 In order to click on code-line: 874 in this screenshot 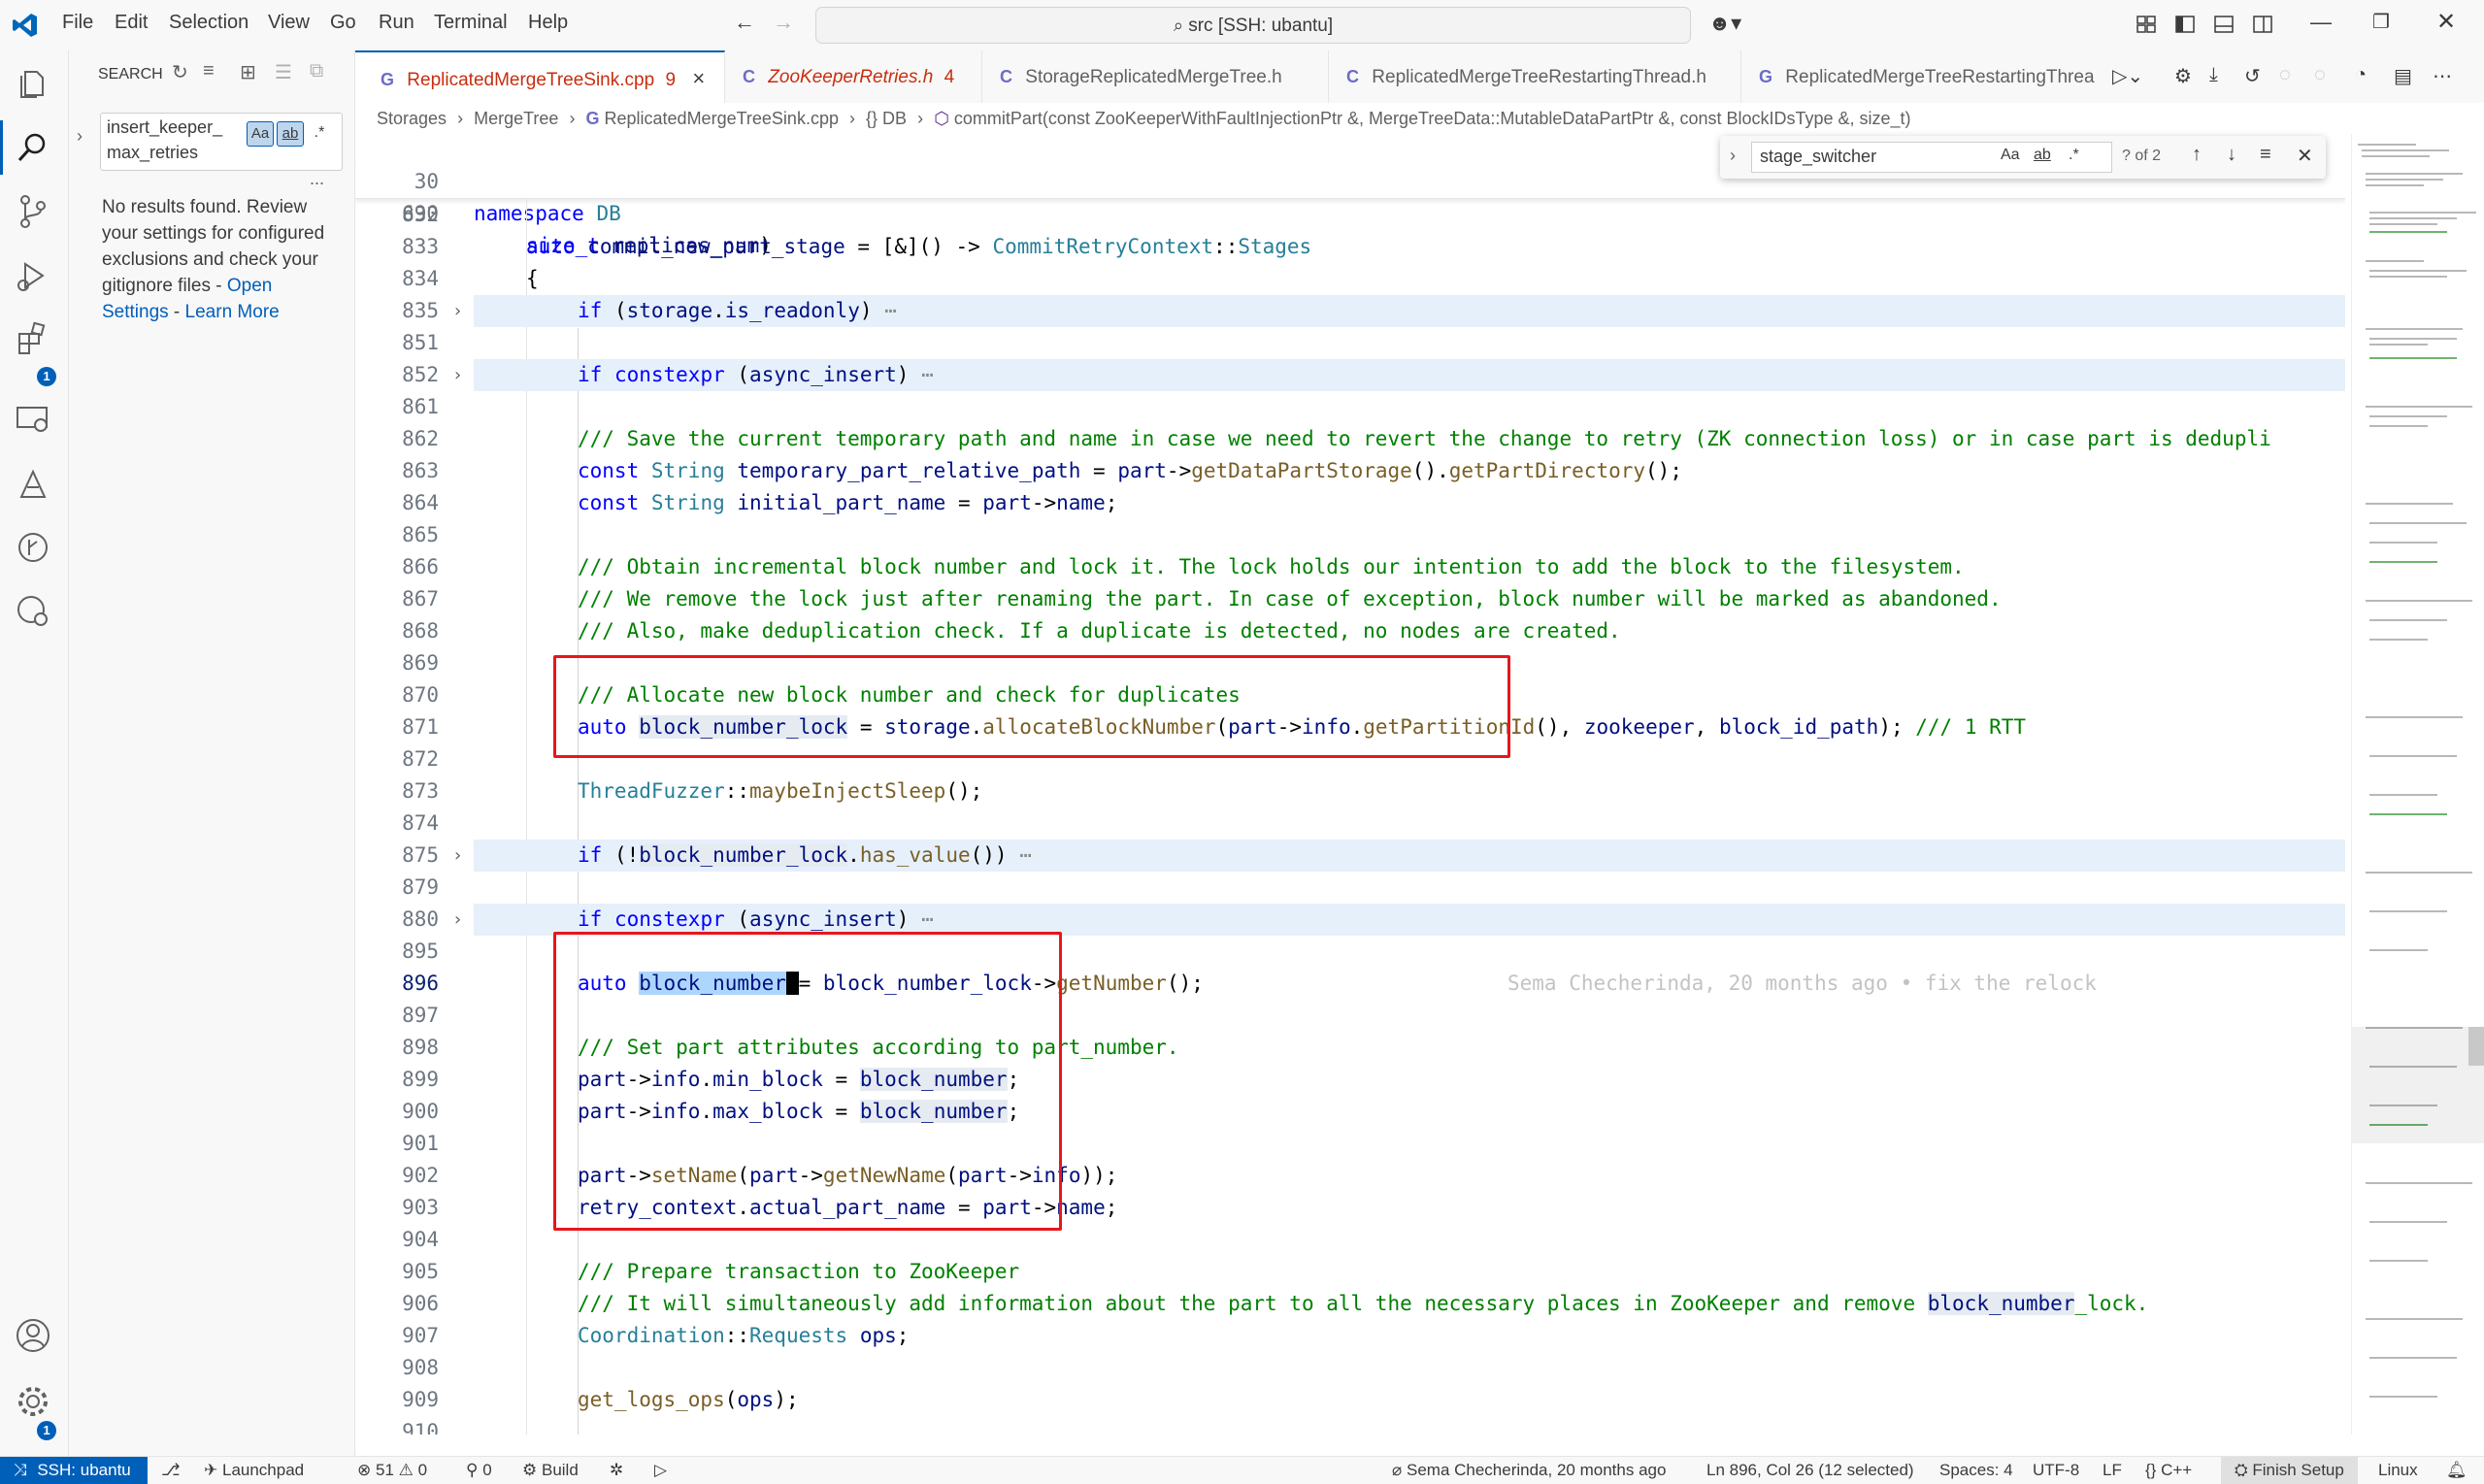, I will do `click(1350, 824)`.